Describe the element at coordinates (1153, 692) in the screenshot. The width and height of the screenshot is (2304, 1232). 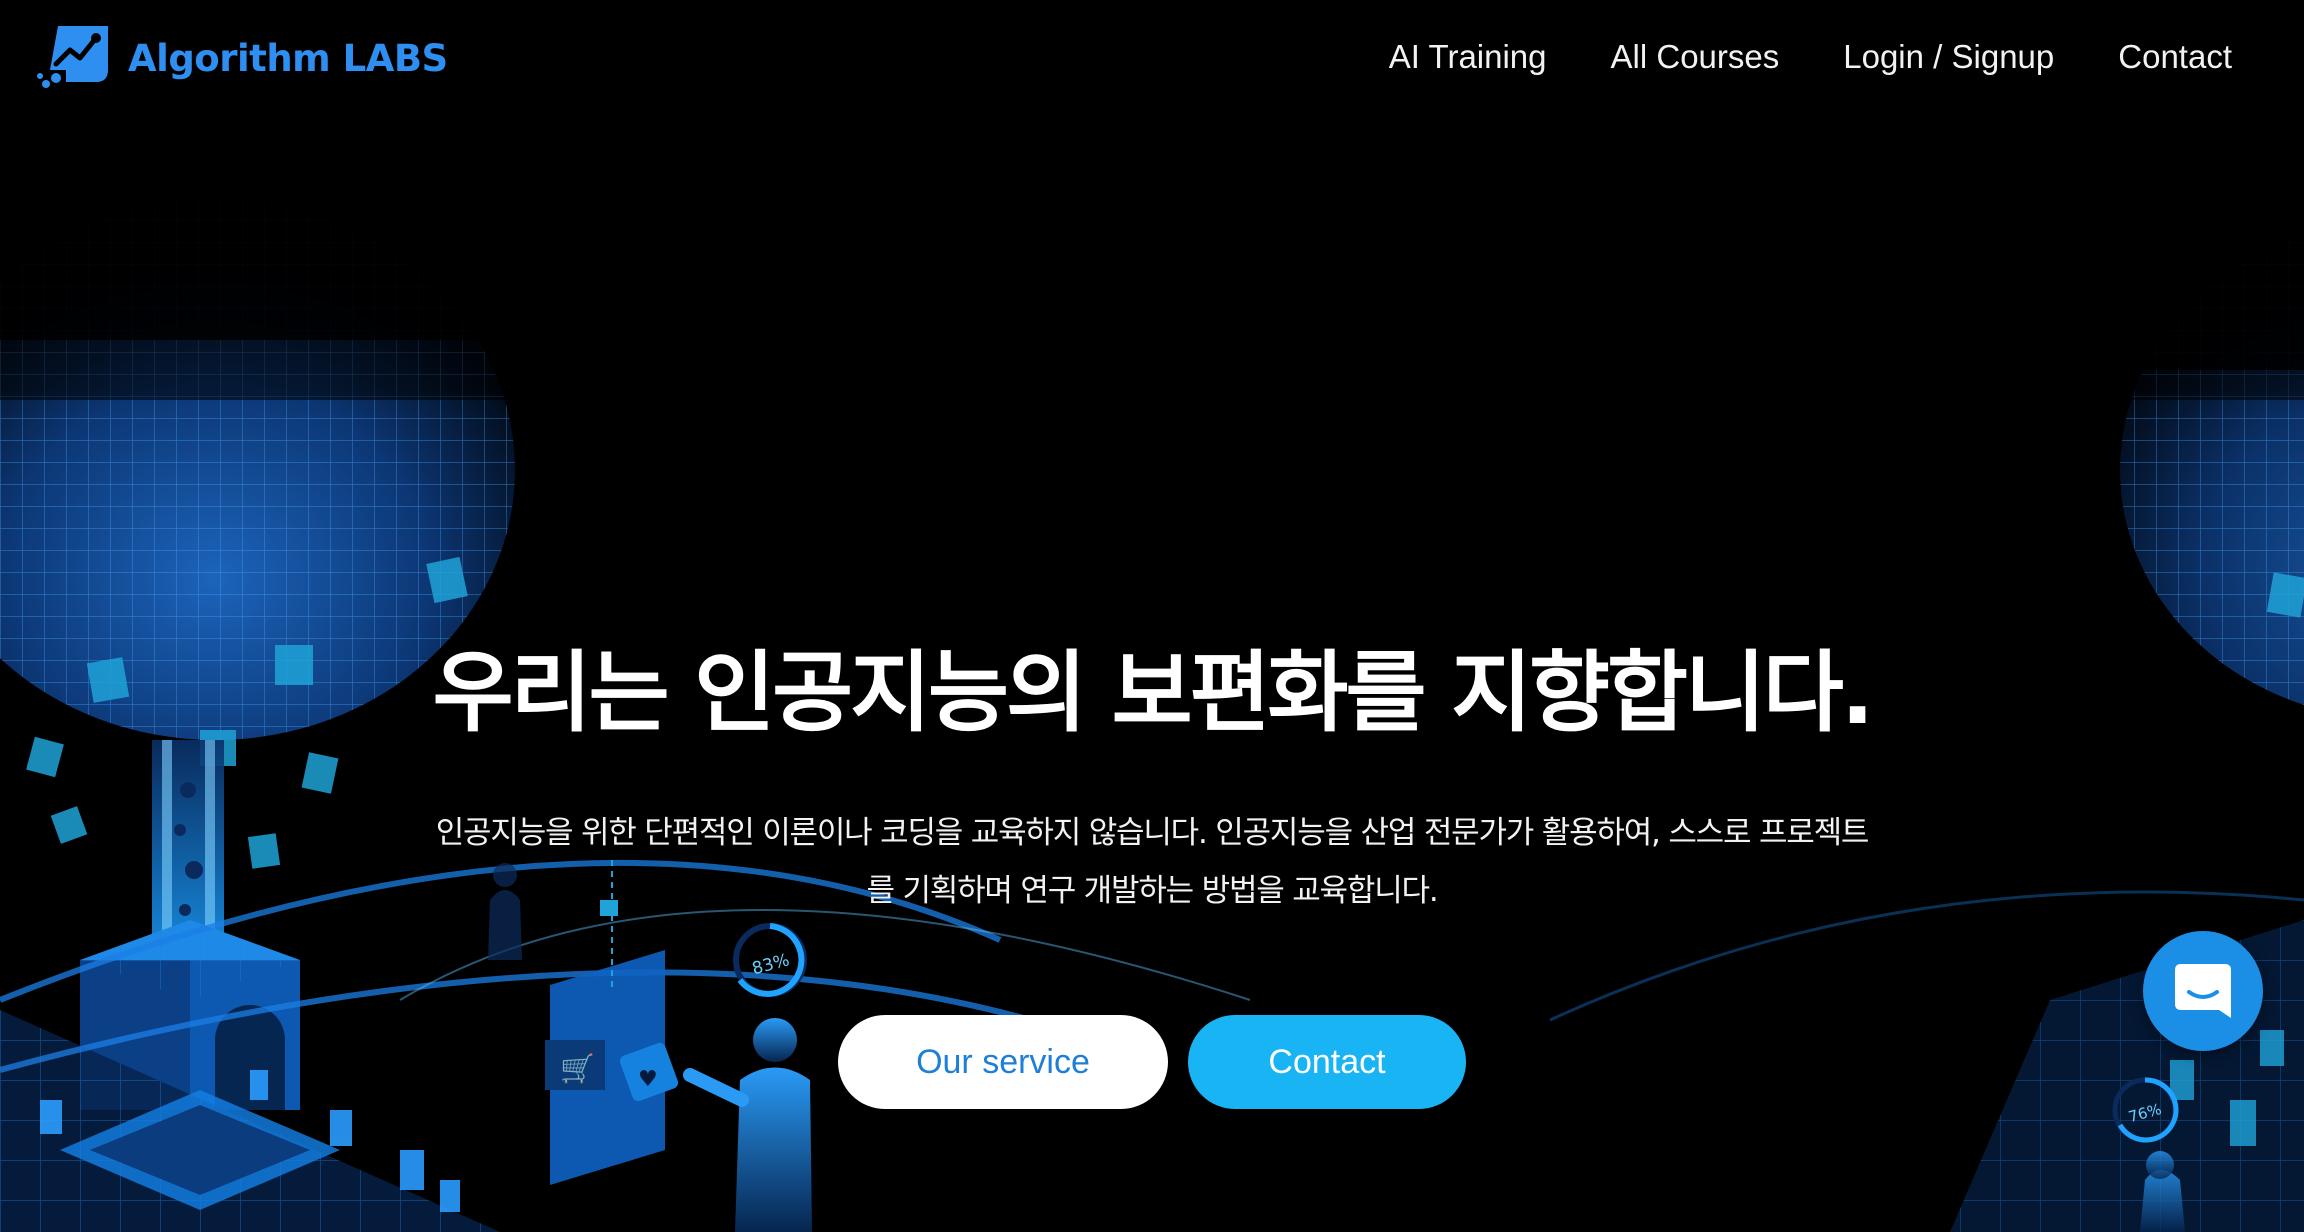
I see `hero-title: 우리는 인공지능의 보편화를 지향합니다.` at that location.